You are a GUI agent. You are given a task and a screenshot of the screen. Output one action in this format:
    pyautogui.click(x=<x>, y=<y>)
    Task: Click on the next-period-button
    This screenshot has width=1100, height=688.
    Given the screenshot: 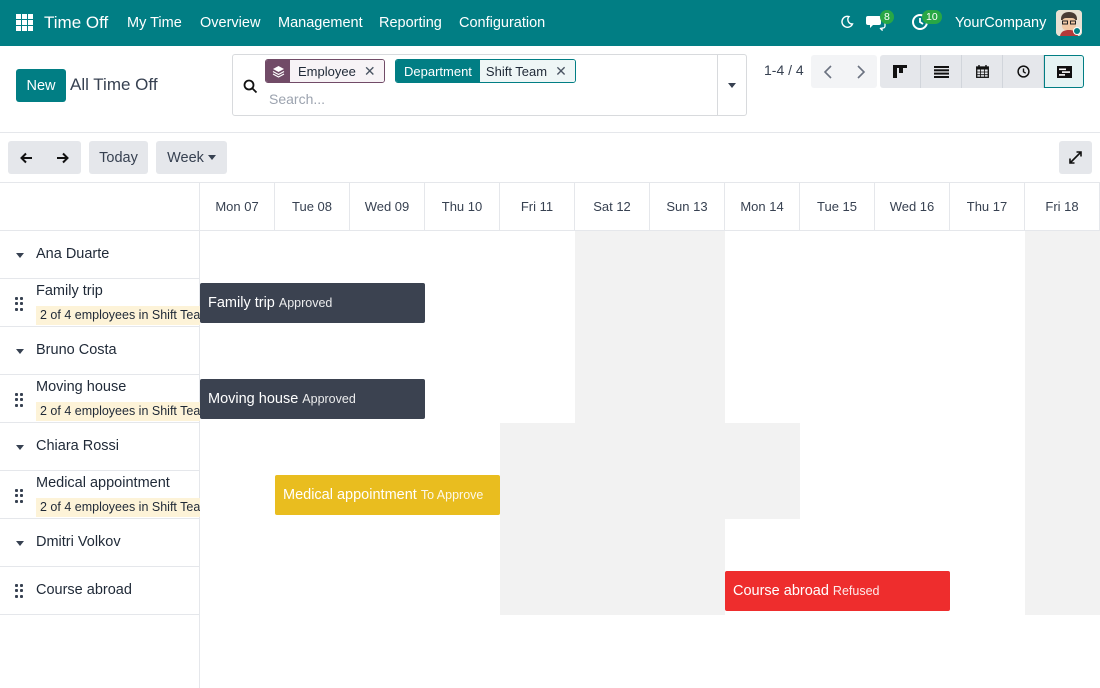 What is the action you would take?
    pyautogui.click(x=62, y=157)
    